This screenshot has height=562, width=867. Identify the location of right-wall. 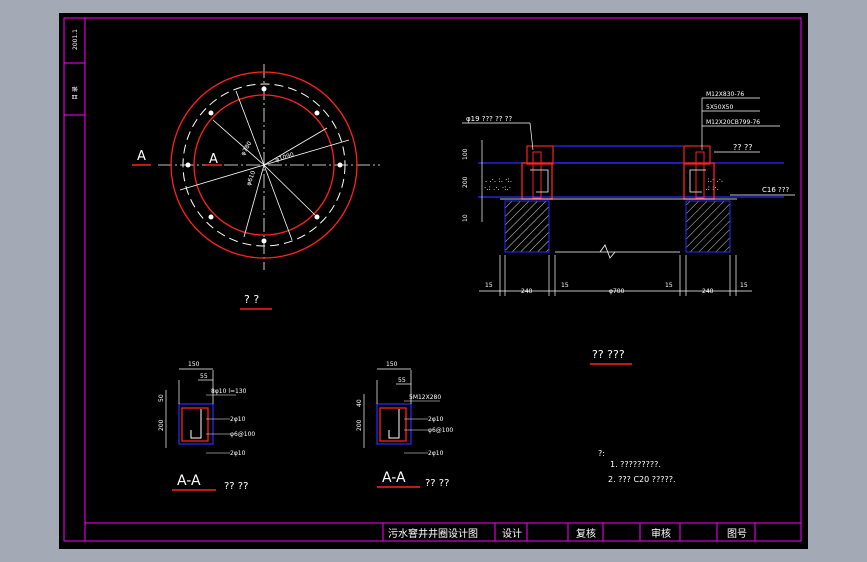
(708, 226).